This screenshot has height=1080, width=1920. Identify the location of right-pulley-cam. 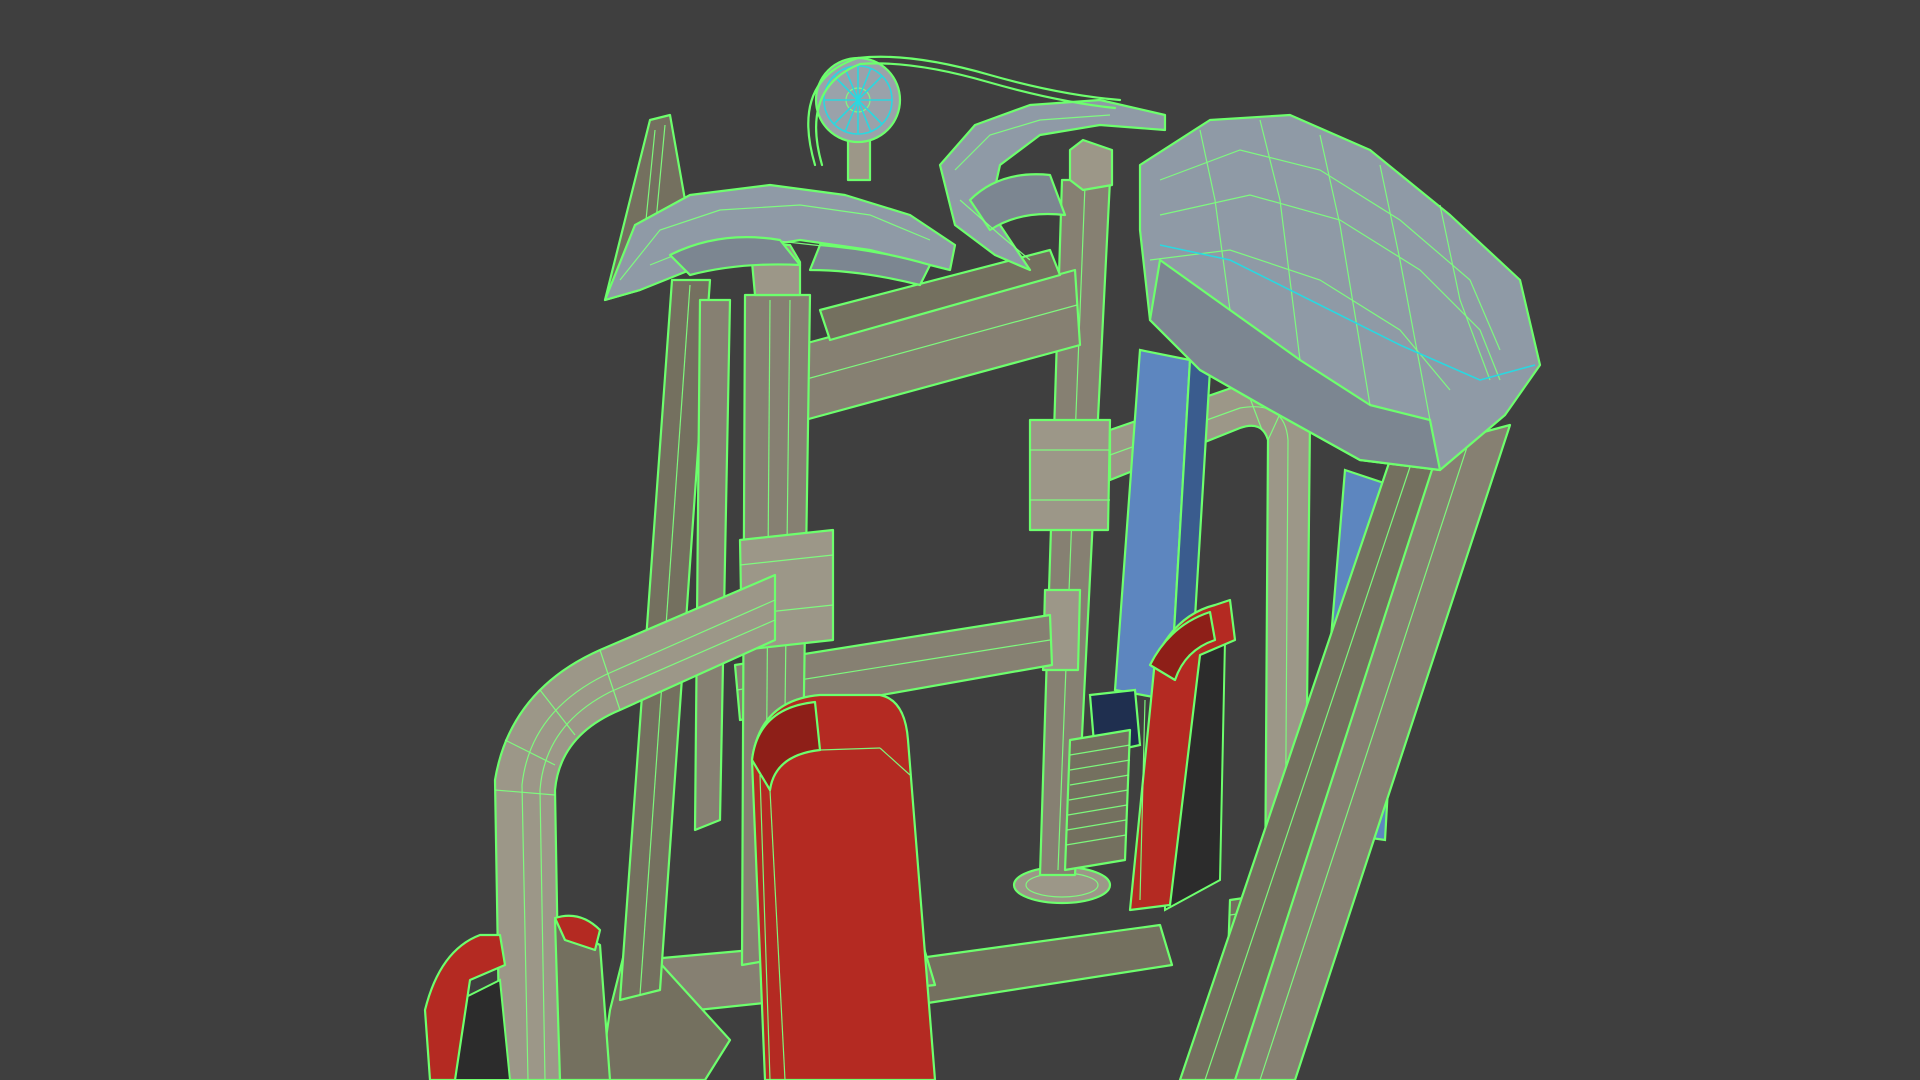
(1052, 185).